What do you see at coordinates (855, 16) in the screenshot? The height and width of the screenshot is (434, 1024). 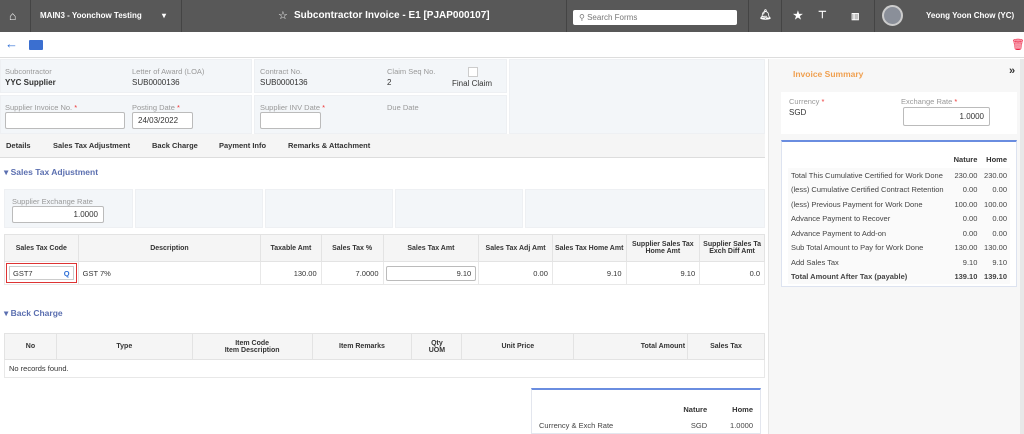 I see `chart-icon: ▥` at bounding box center [855, 16].